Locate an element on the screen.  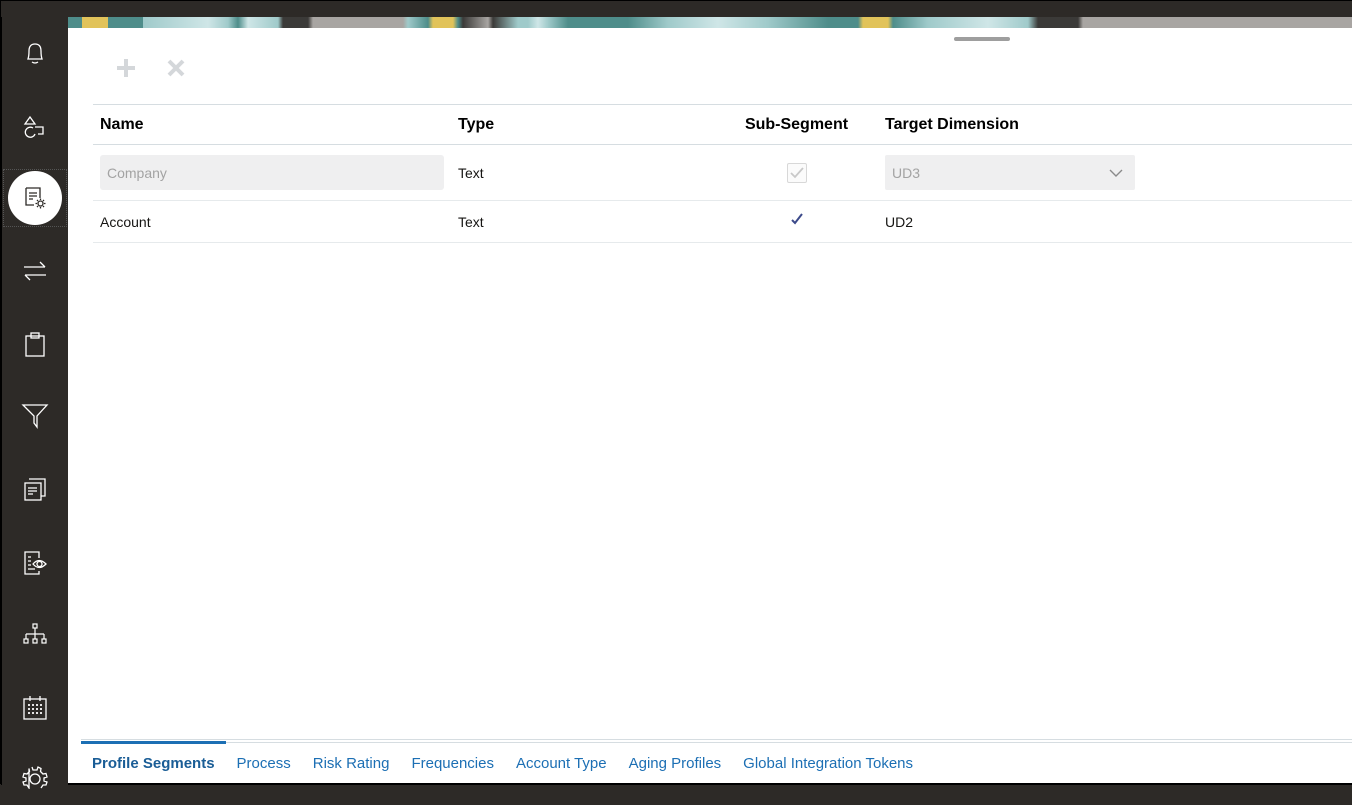
name-cell: Account is located at coordinates (125, 221).